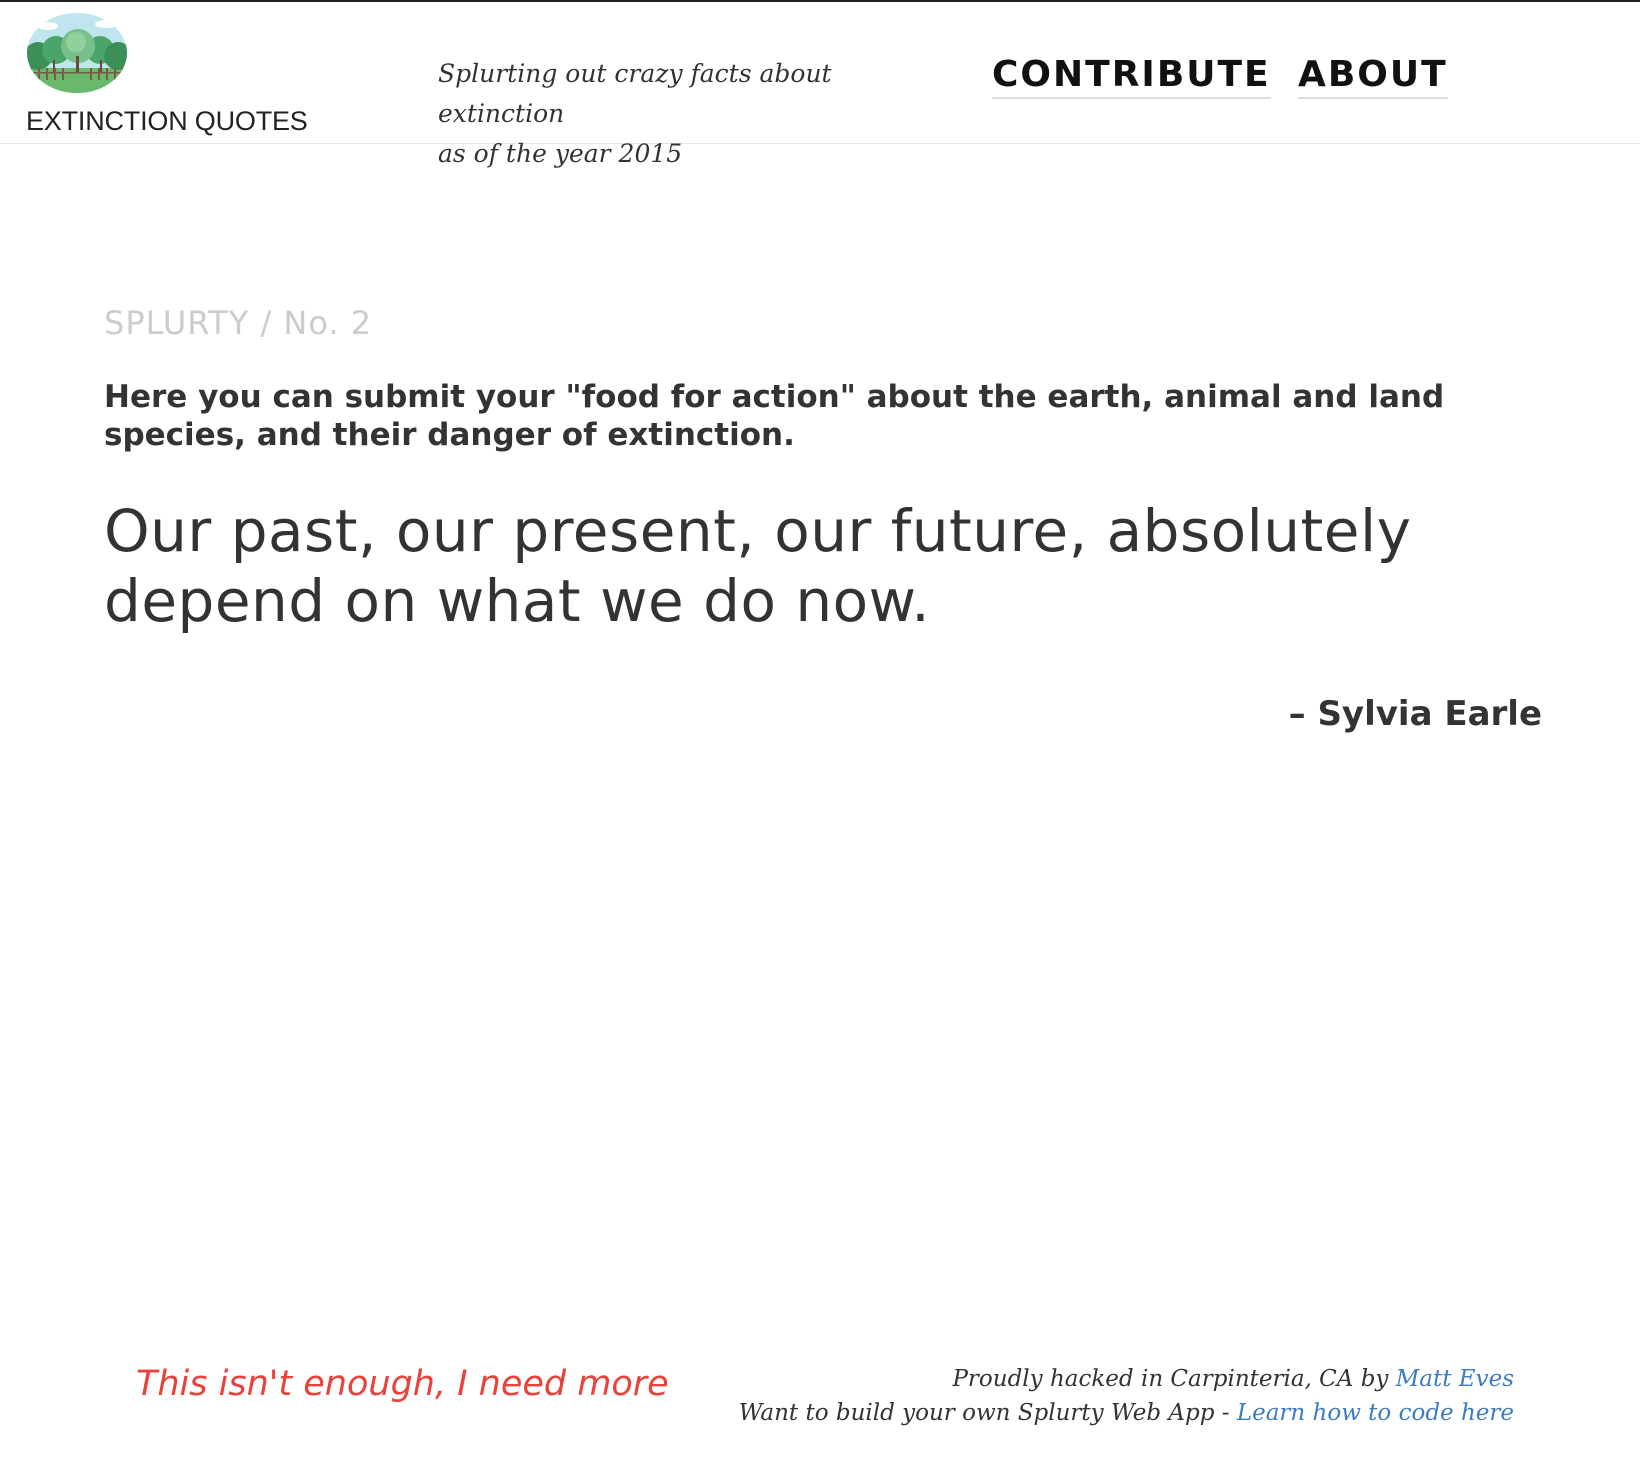 The height and width of the screenshot is (1468, 1640). Describe the element at coordinates (560, 153) in the screenshot. I see `tagline-line-2: as of the year 2015` at that location.